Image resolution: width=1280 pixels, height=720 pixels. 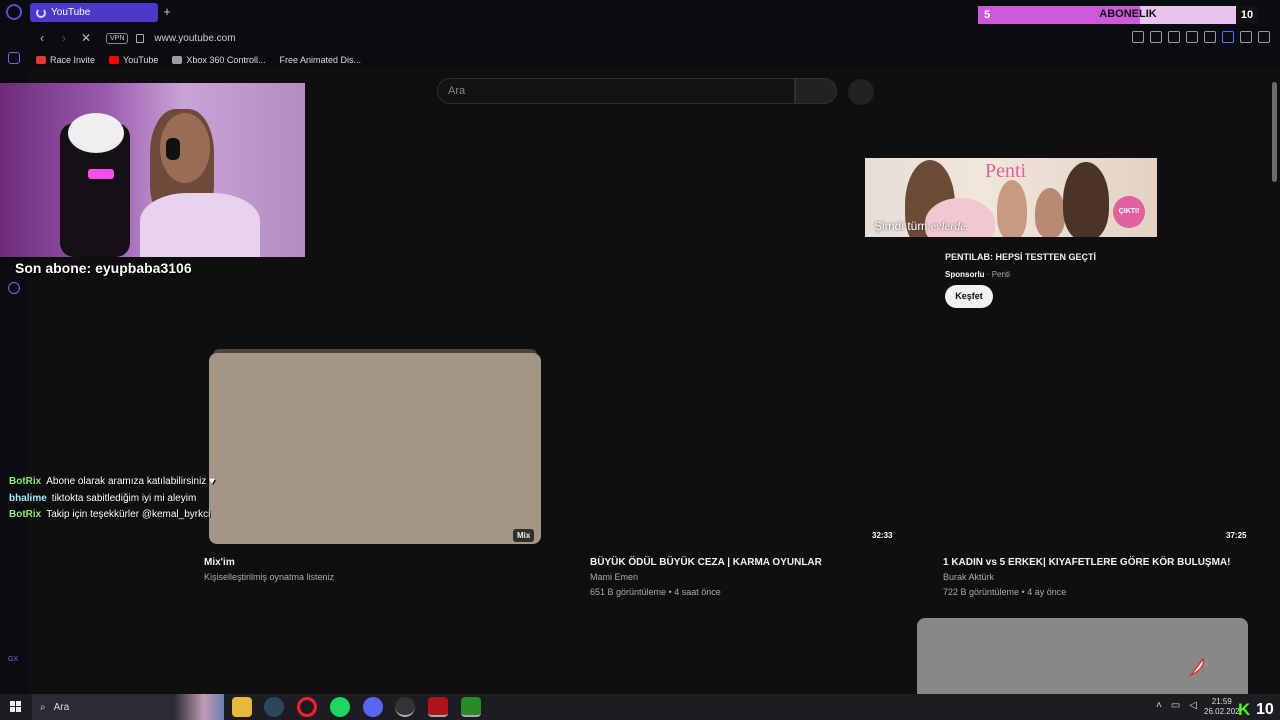 I want to click on spotify-icon, so click(x=340, y=707).